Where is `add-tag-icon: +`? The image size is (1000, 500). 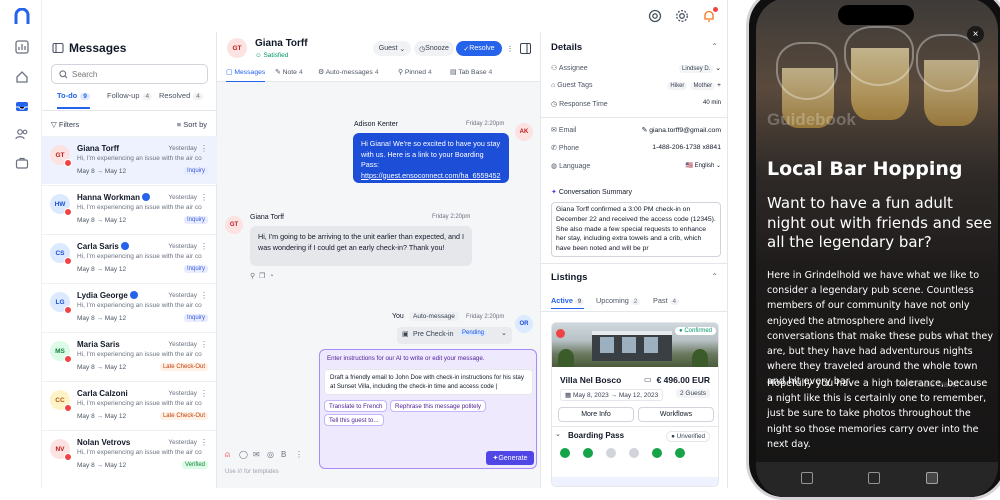
add-tag-icon: + is located at coordinates (719, 85).